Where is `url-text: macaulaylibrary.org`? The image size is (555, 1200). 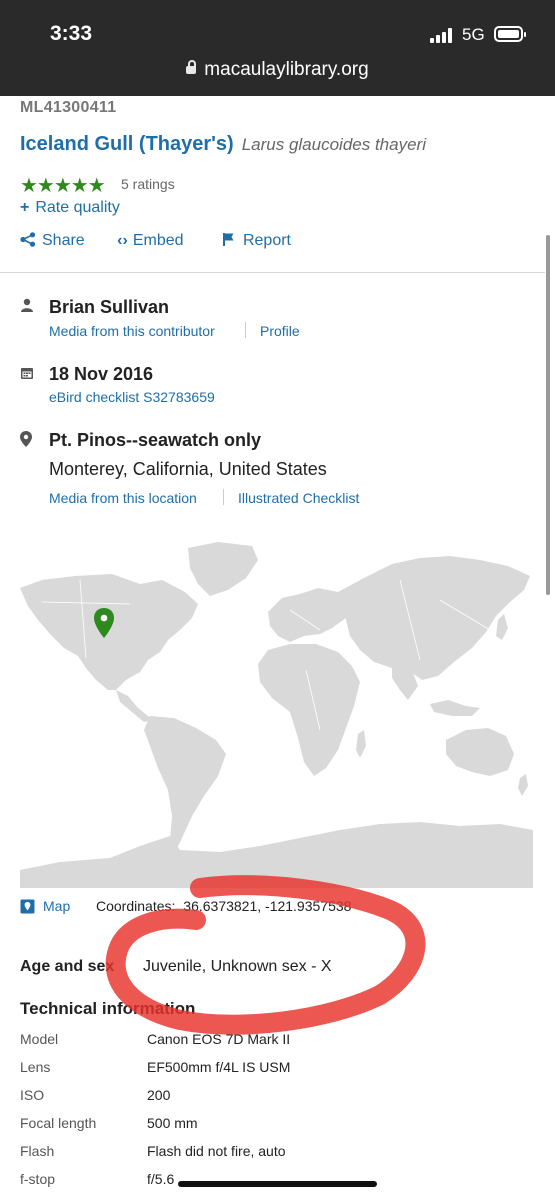 url-text: macaulaylibrary.org is located at coordinates (286, 69).